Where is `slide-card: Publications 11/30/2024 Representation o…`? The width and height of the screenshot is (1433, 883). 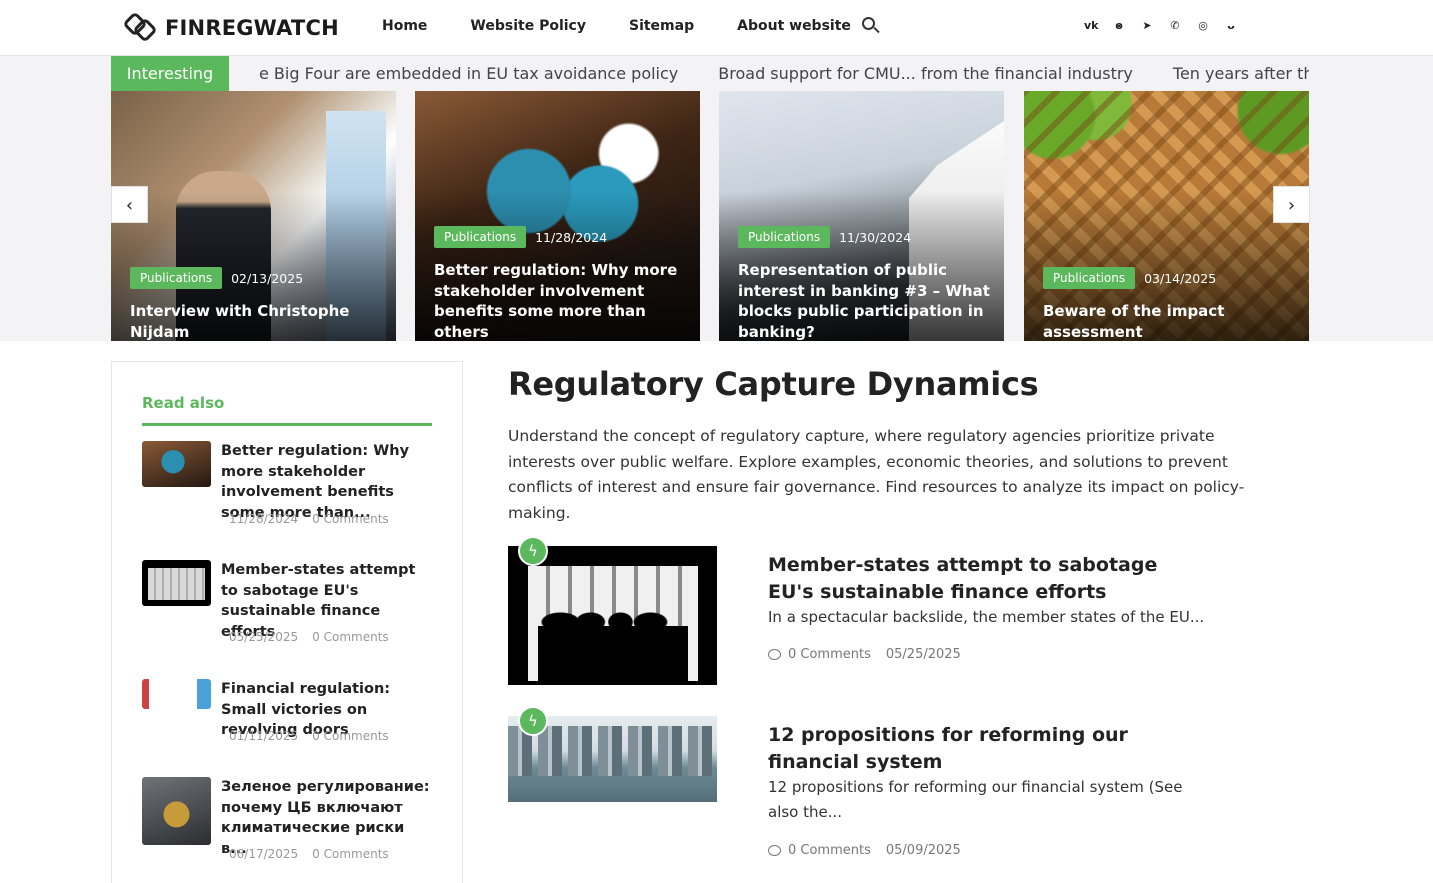
slide-card: Publications 11/30/2024 Representation o… is located at coordinates (861, 216).